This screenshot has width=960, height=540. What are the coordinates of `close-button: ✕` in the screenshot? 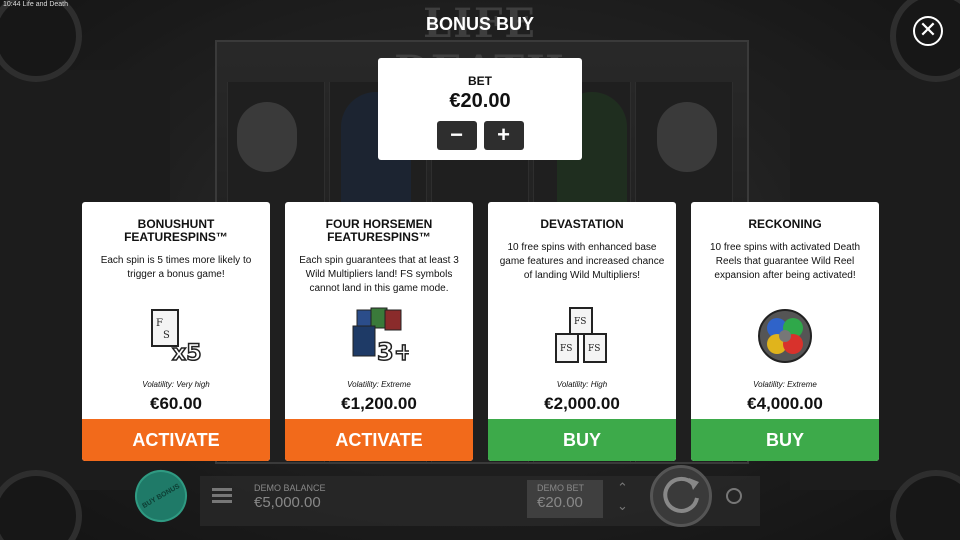 It's located at (928, 31).